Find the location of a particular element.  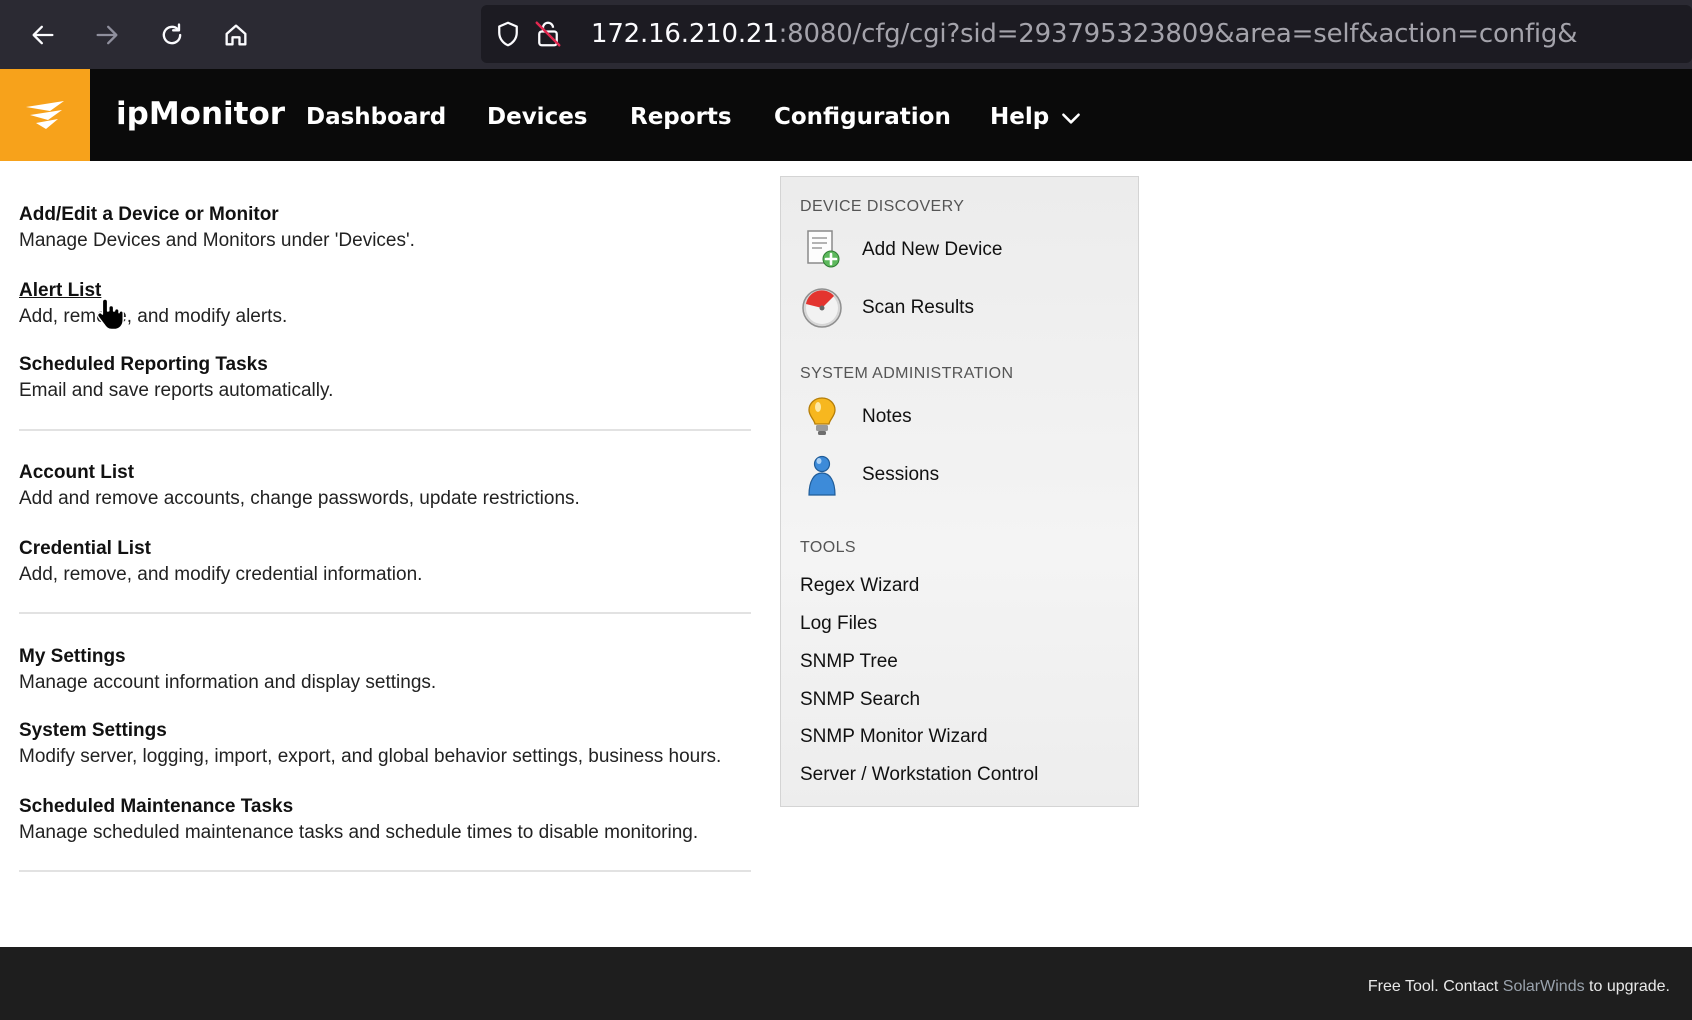

scan-results-link: Scan Results is located at coordinates (887, 308).